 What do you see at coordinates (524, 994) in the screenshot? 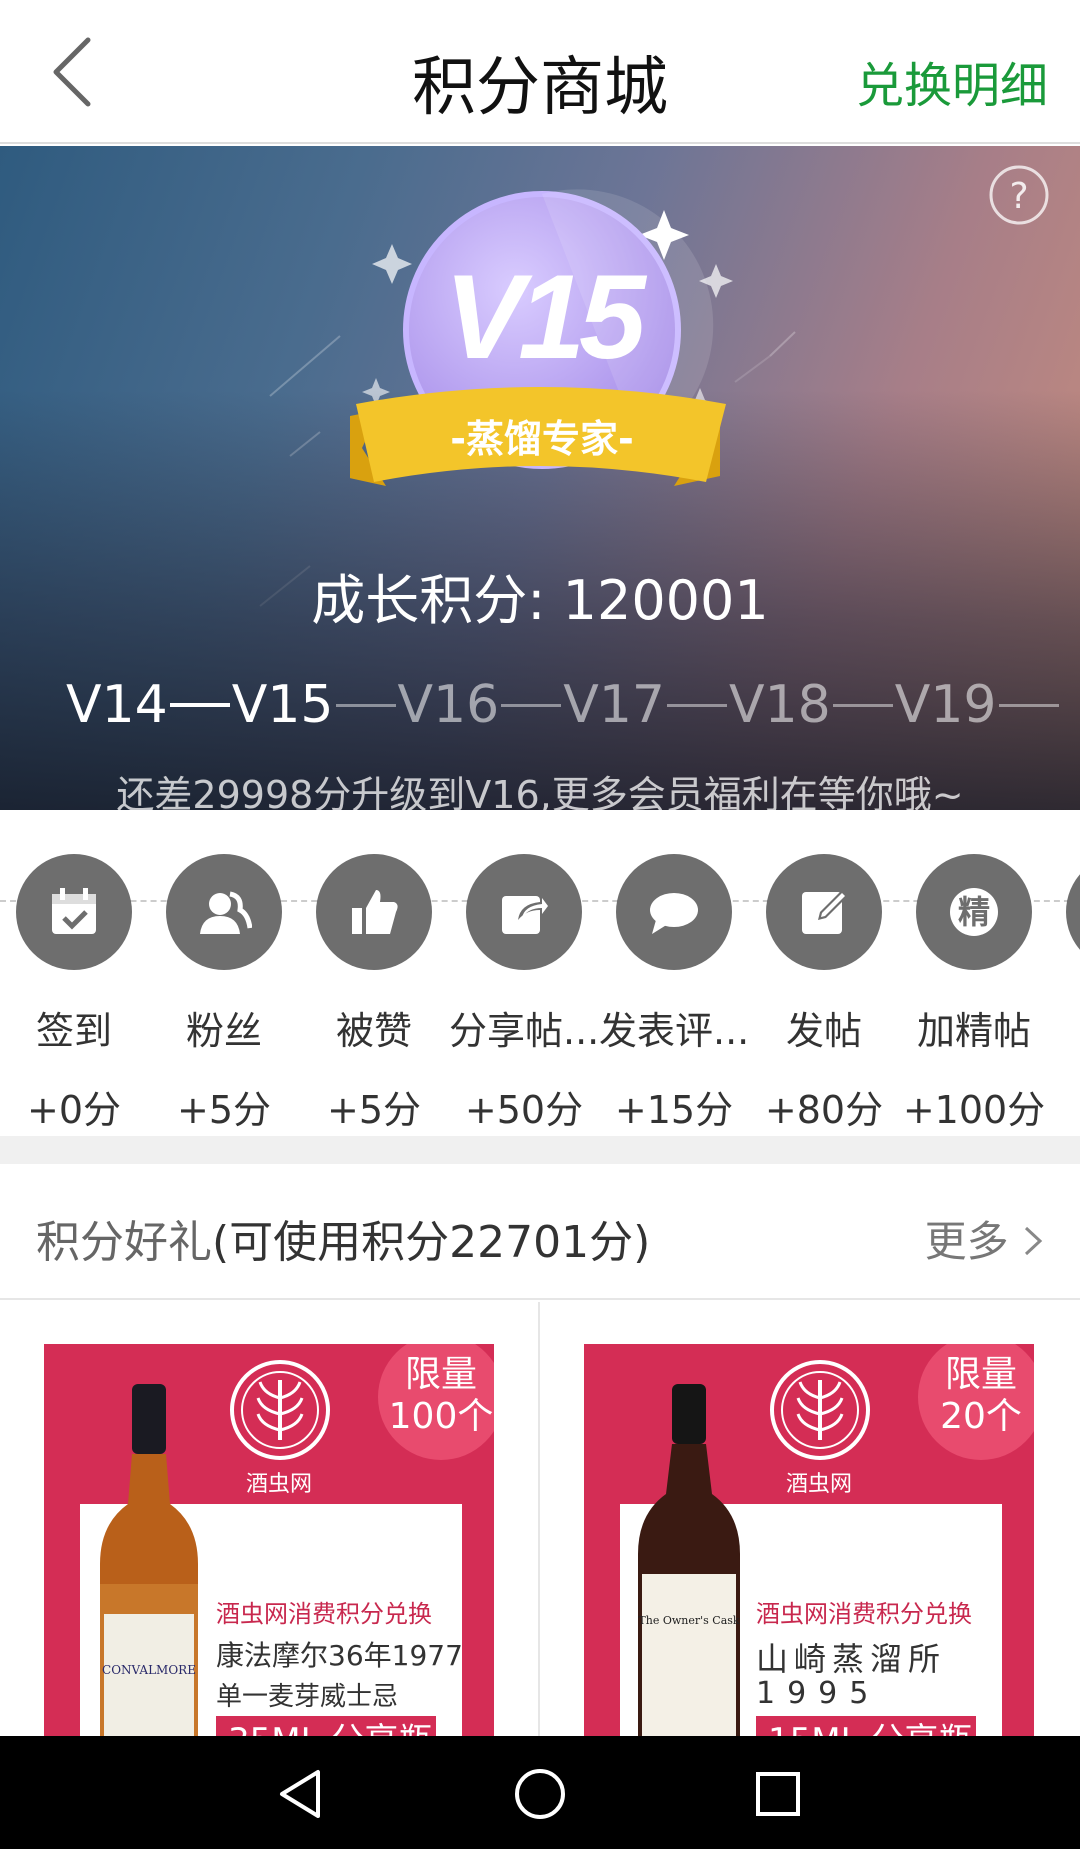
I see `task-item: 分享帖... +50分` at bounding box center [524, 994].